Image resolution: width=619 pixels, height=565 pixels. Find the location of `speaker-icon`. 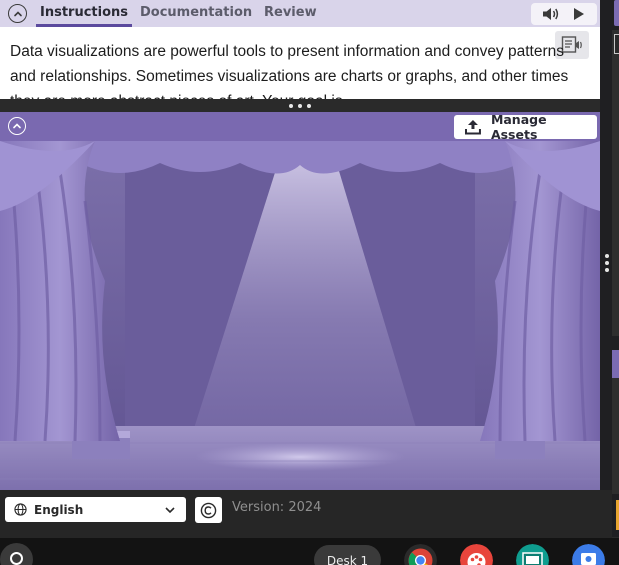

speaker-icon is located at coordinates (551, 14).